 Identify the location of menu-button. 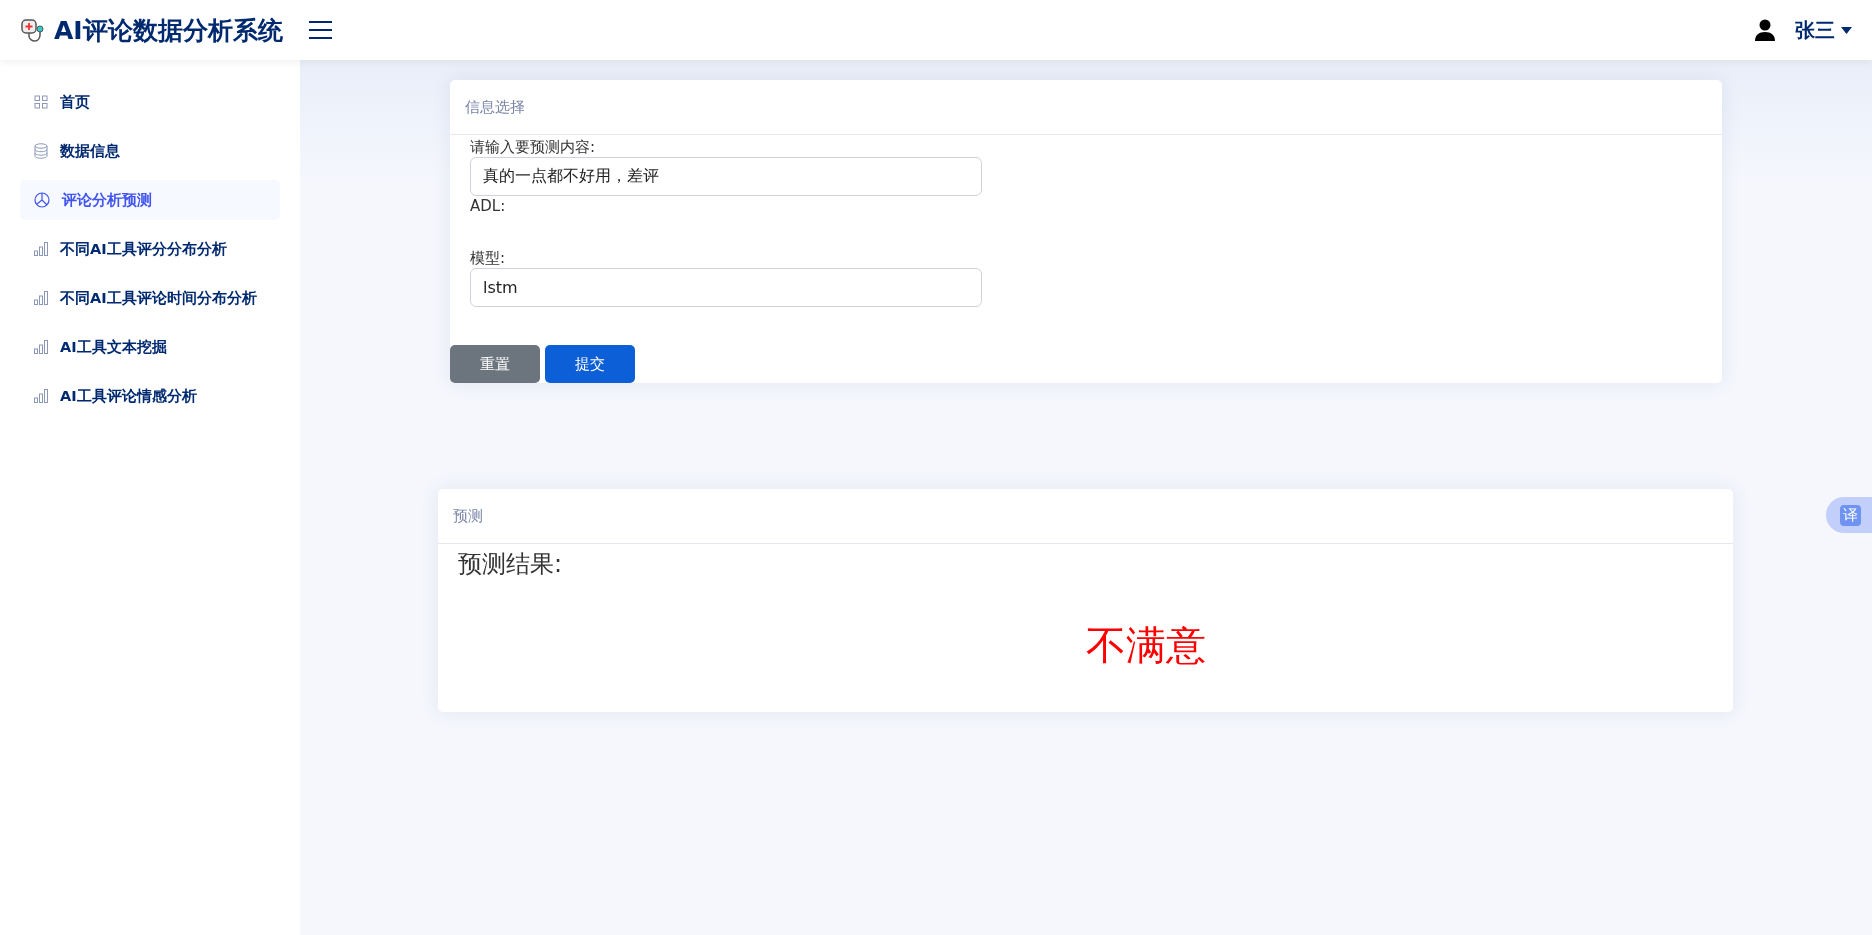
(320, 30).